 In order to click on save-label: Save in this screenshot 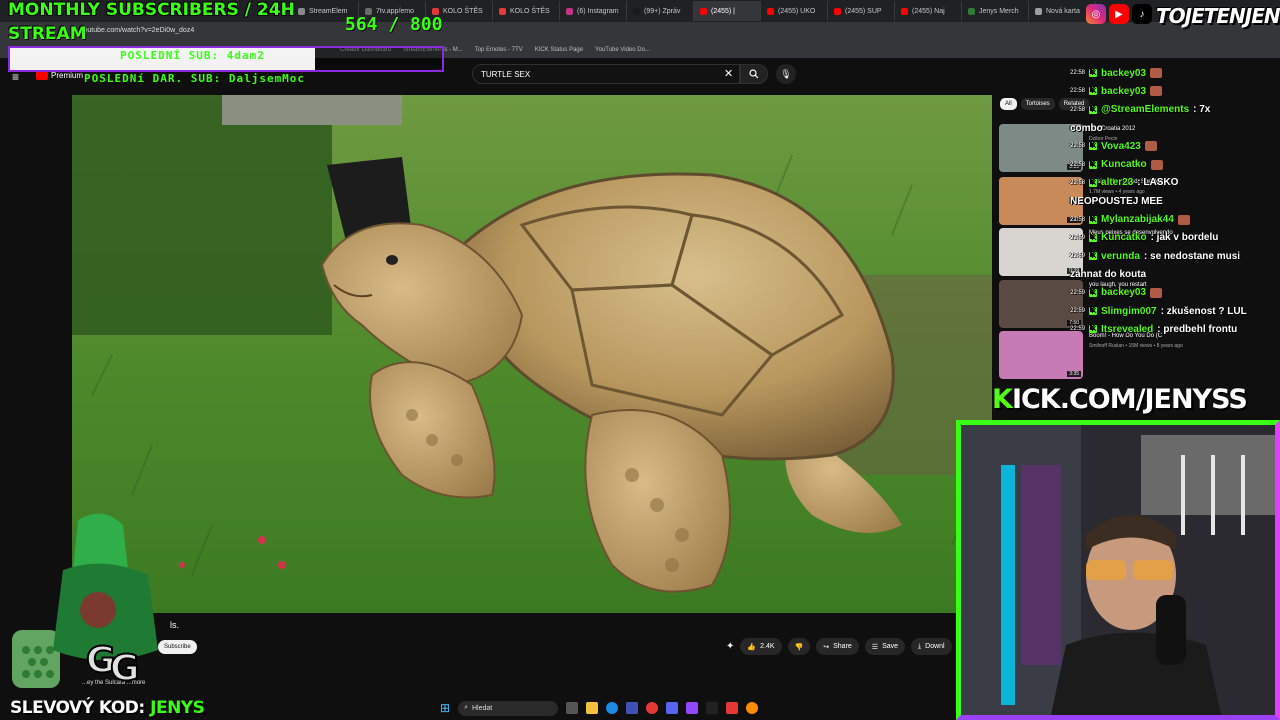, I will do `click(890, 646)`.